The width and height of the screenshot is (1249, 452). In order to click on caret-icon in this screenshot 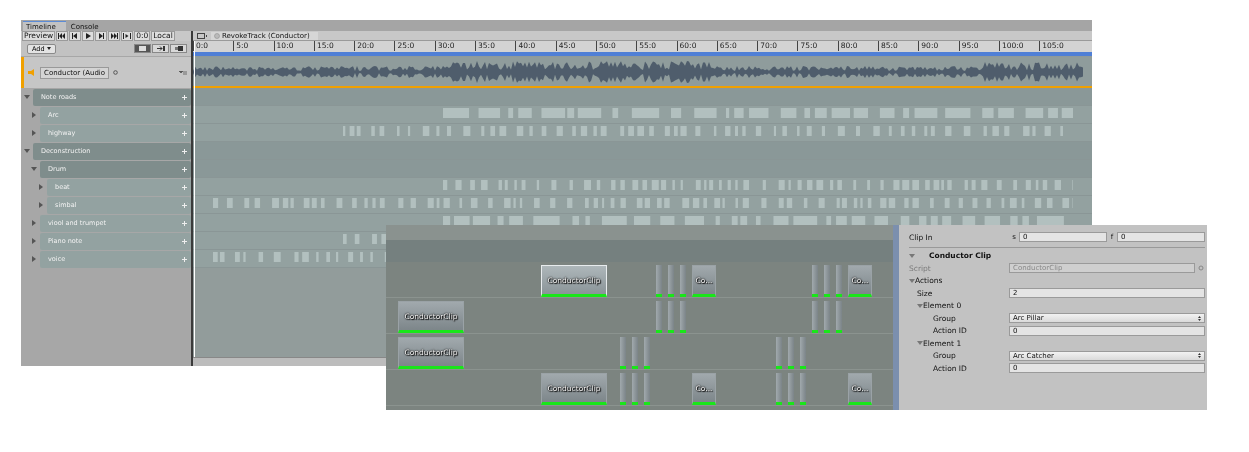, I will do `click(48, 48)`.